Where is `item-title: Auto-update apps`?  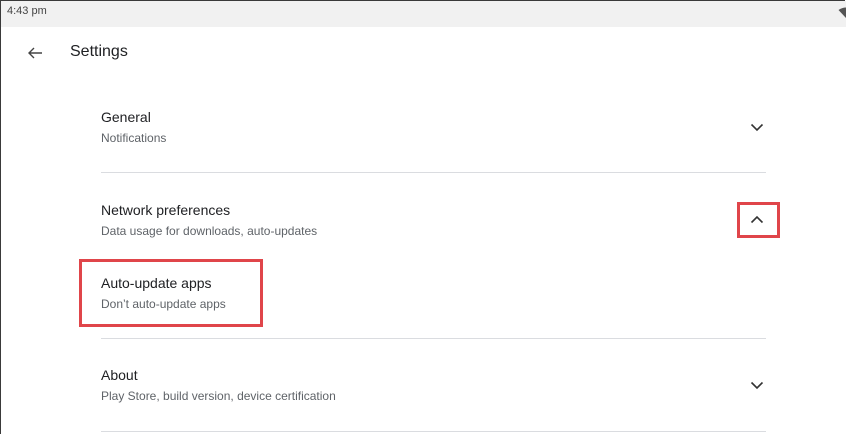
item-title: Auto-update apps is located at coordinates (156, 283).